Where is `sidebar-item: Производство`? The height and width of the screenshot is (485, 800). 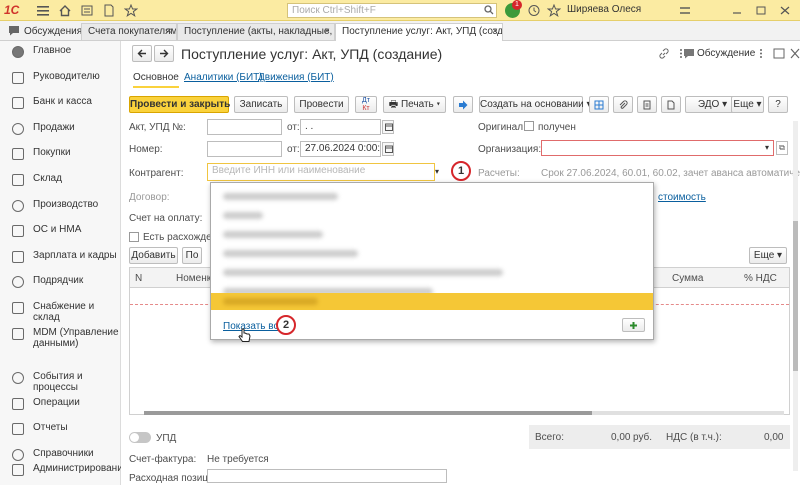
sidebar-item: Производство is located at coordinates (60, 206).